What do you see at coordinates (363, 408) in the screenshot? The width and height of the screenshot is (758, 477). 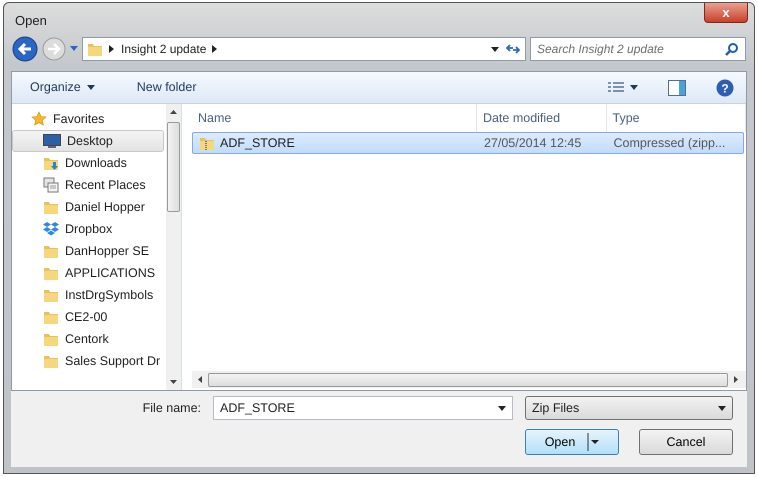 I see `file-name-field: ADF_STORE` at bounding box center [363, 408].